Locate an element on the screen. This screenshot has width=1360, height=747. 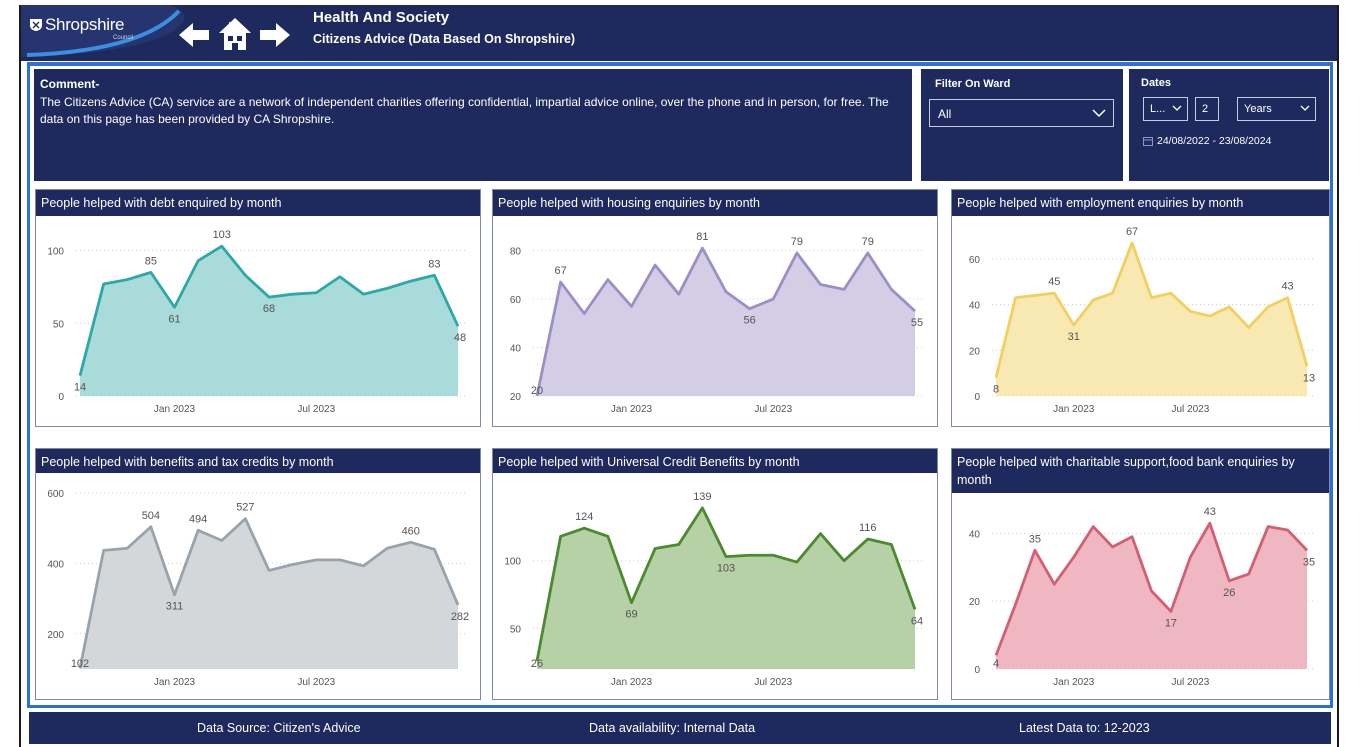
data-label: 527 is located at coordinates (245, 508).